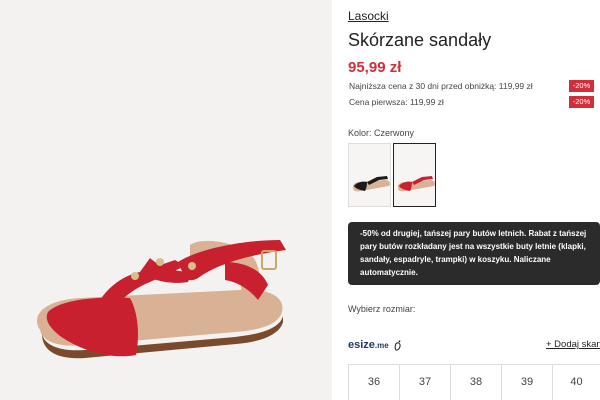 The width and height of the screenshot is (600, 400). I want to click on foot-icon, so click(397, 345).